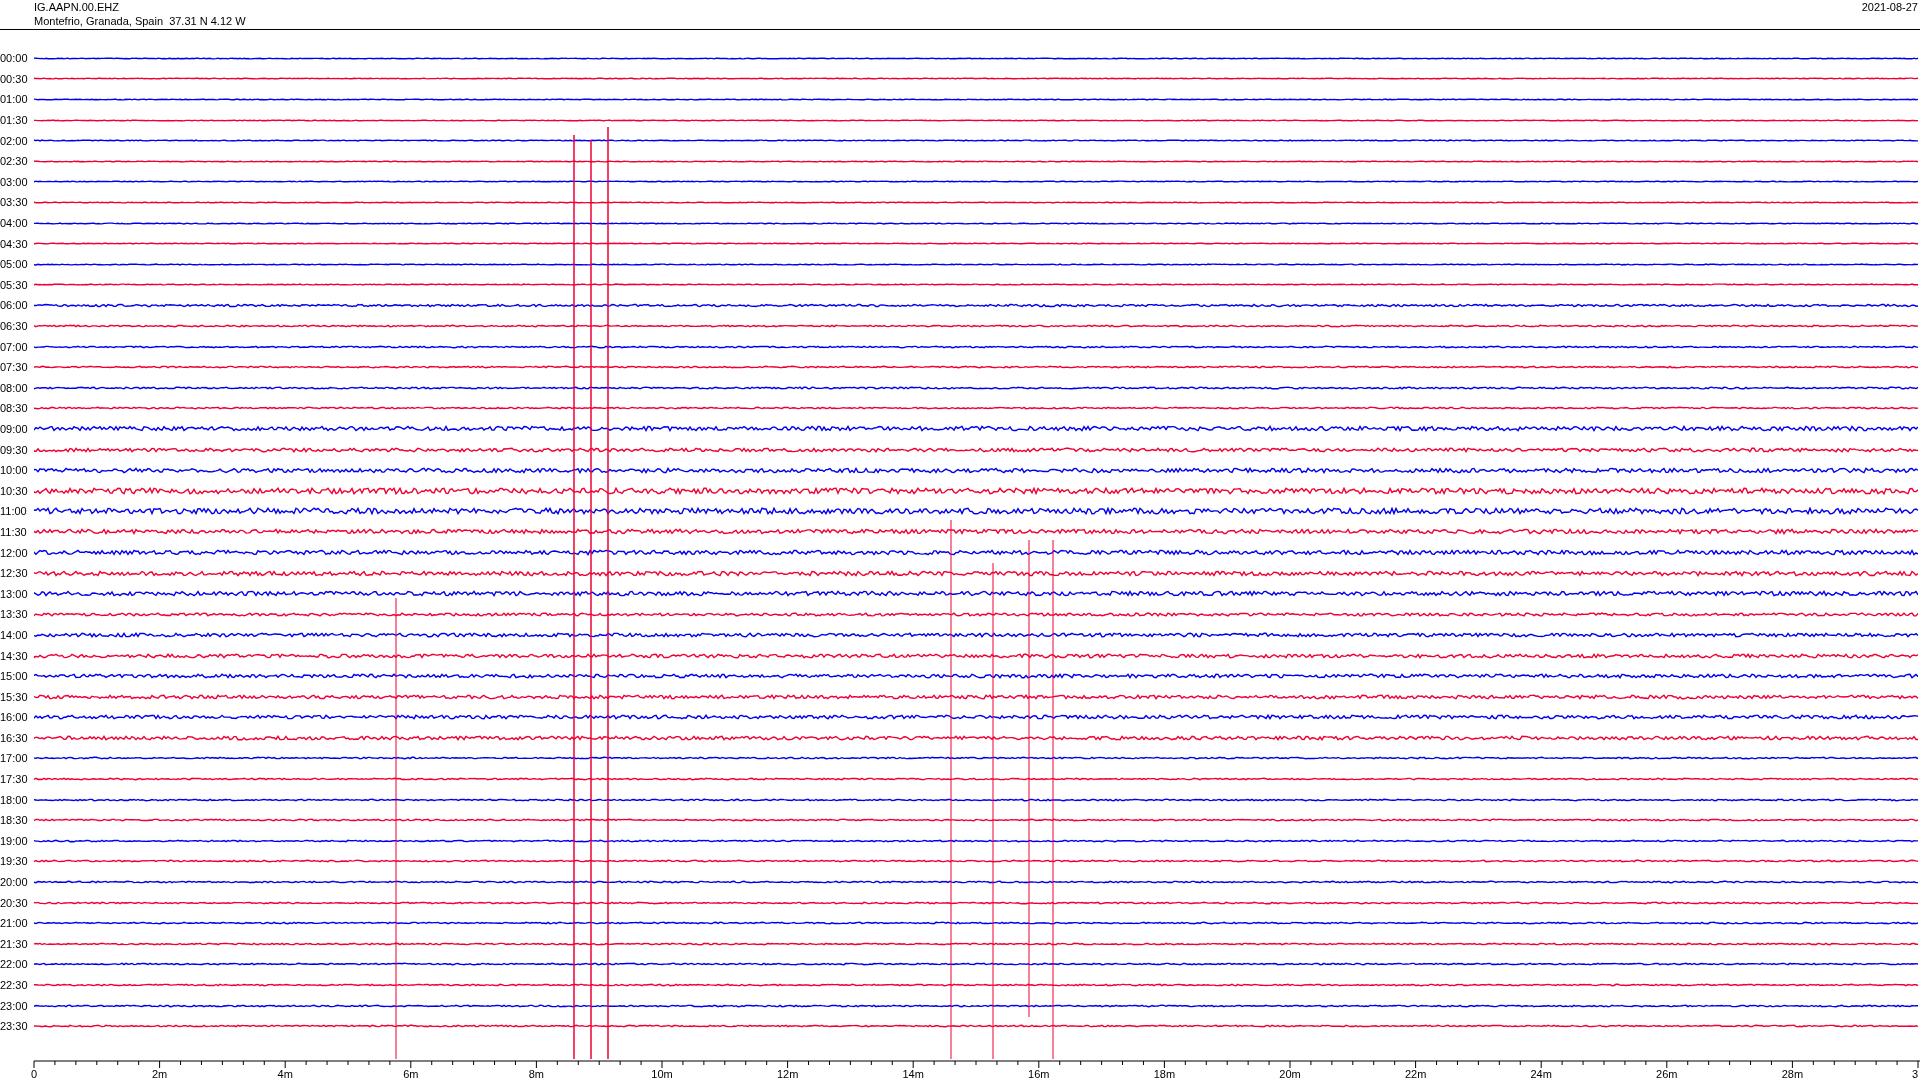 This screenshot has width=1920, height=1080. What do you see at coordinates (14, 902) in the screenshot?
I see `time-label: 20:30` at bounding box center [14, 902].